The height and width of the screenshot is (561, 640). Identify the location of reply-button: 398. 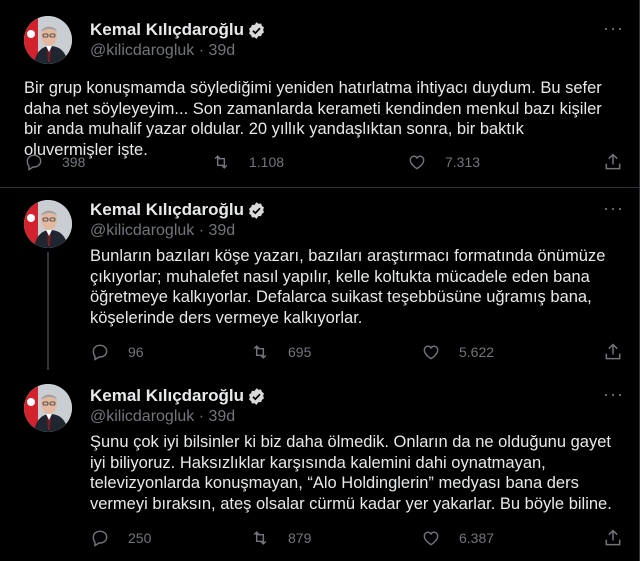
(54, 162).